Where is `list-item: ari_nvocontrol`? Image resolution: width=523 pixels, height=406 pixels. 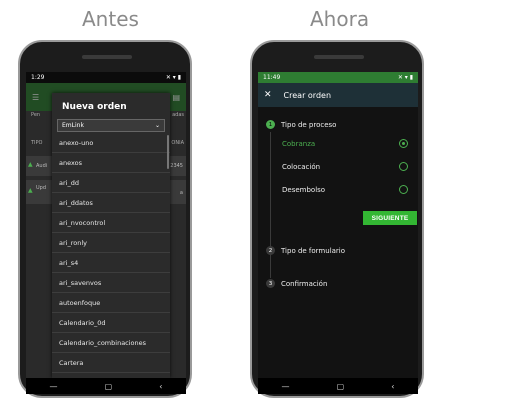
list-item: ari_nvocontrol is located at coordinates (111, 223).